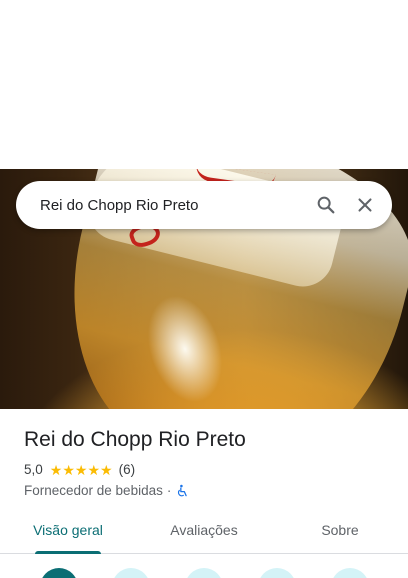  I want to click on tab-label: Visão geral, so click(68, 530).